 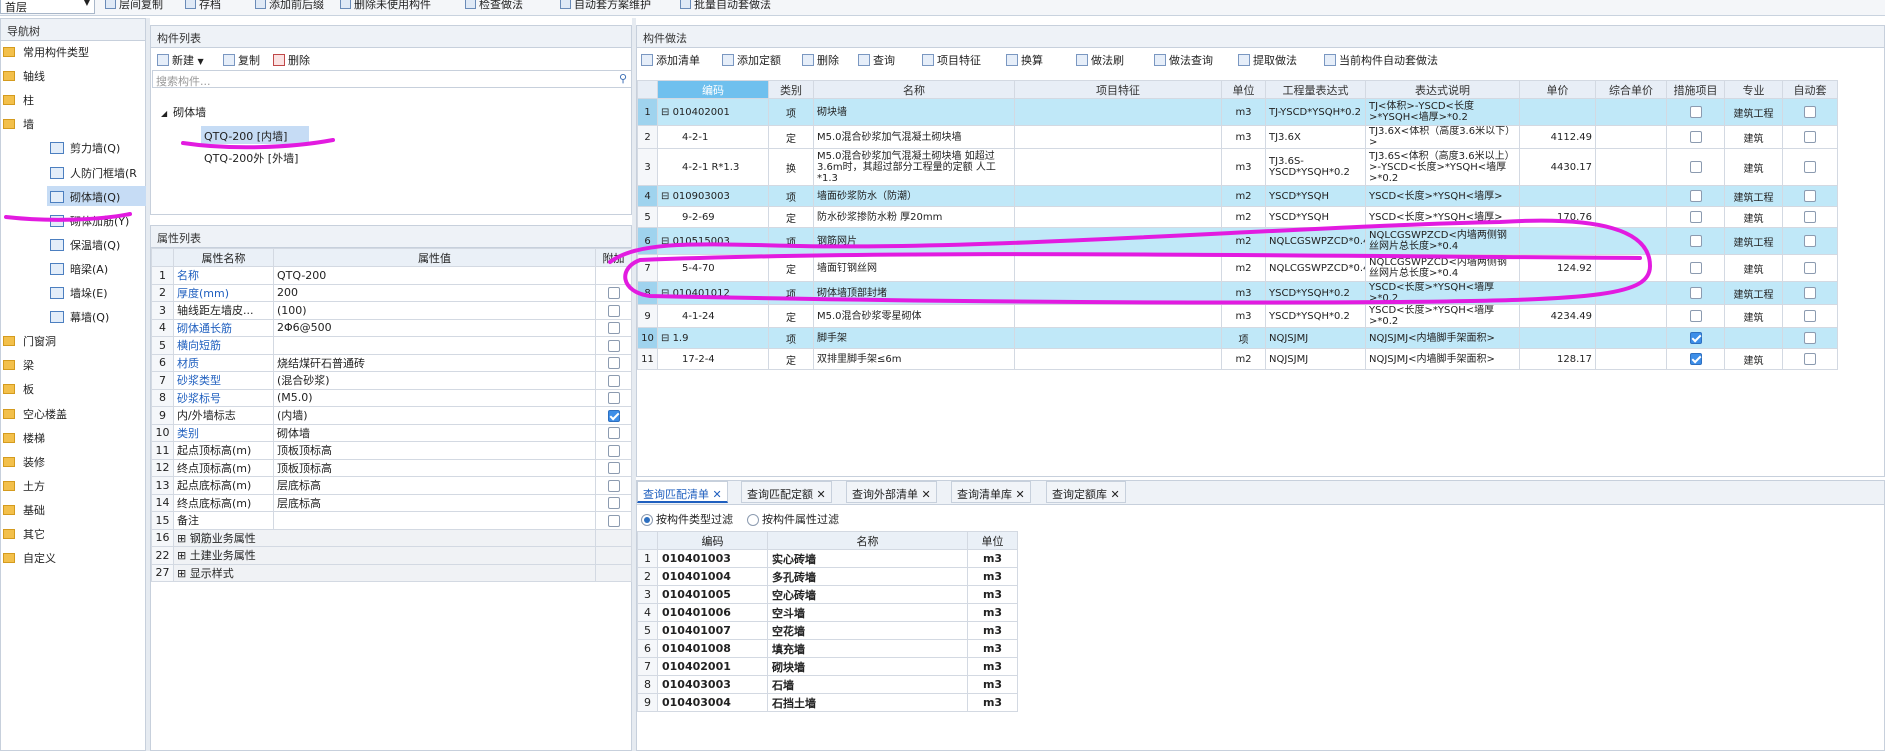 I want to click on method-cell-expr: YSCD*YSQH*0.2, so click(x=1315, y=316).